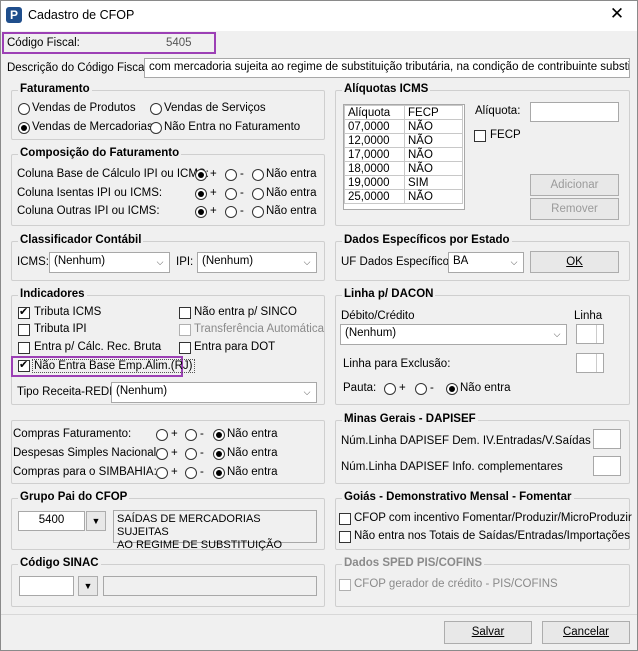 Image resolution: width=638 pixels, height=651 pixels. I want to click on save-button: Salvar, so click(488, 632).